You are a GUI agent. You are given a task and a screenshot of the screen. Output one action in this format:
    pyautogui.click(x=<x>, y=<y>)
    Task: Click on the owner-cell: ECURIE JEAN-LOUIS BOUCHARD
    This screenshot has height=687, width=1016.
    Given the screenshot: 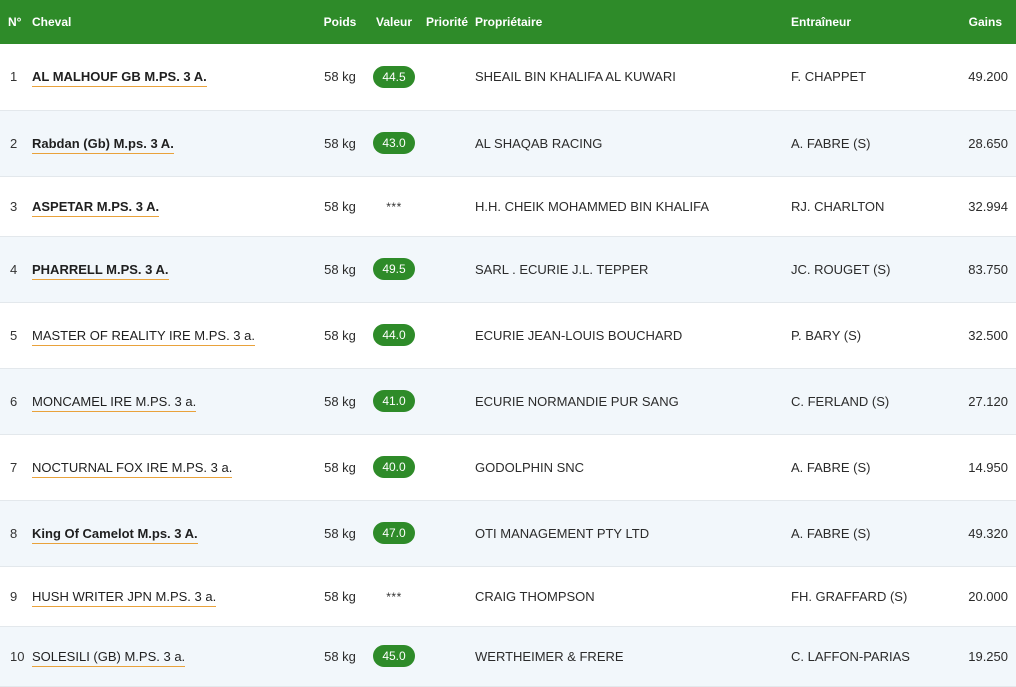 What is the action you would take?
    pyautogui.click(x=579, y=335)
    